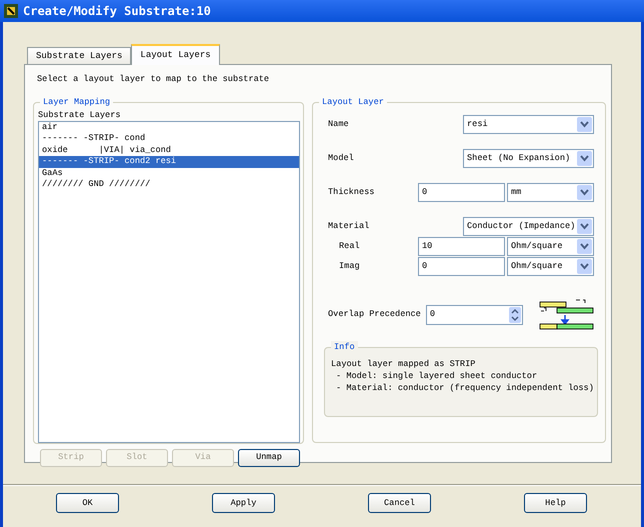 This screenshot has width=644, height=527. I want to click on list-item: //////// GND ////////, so click(169, 185).